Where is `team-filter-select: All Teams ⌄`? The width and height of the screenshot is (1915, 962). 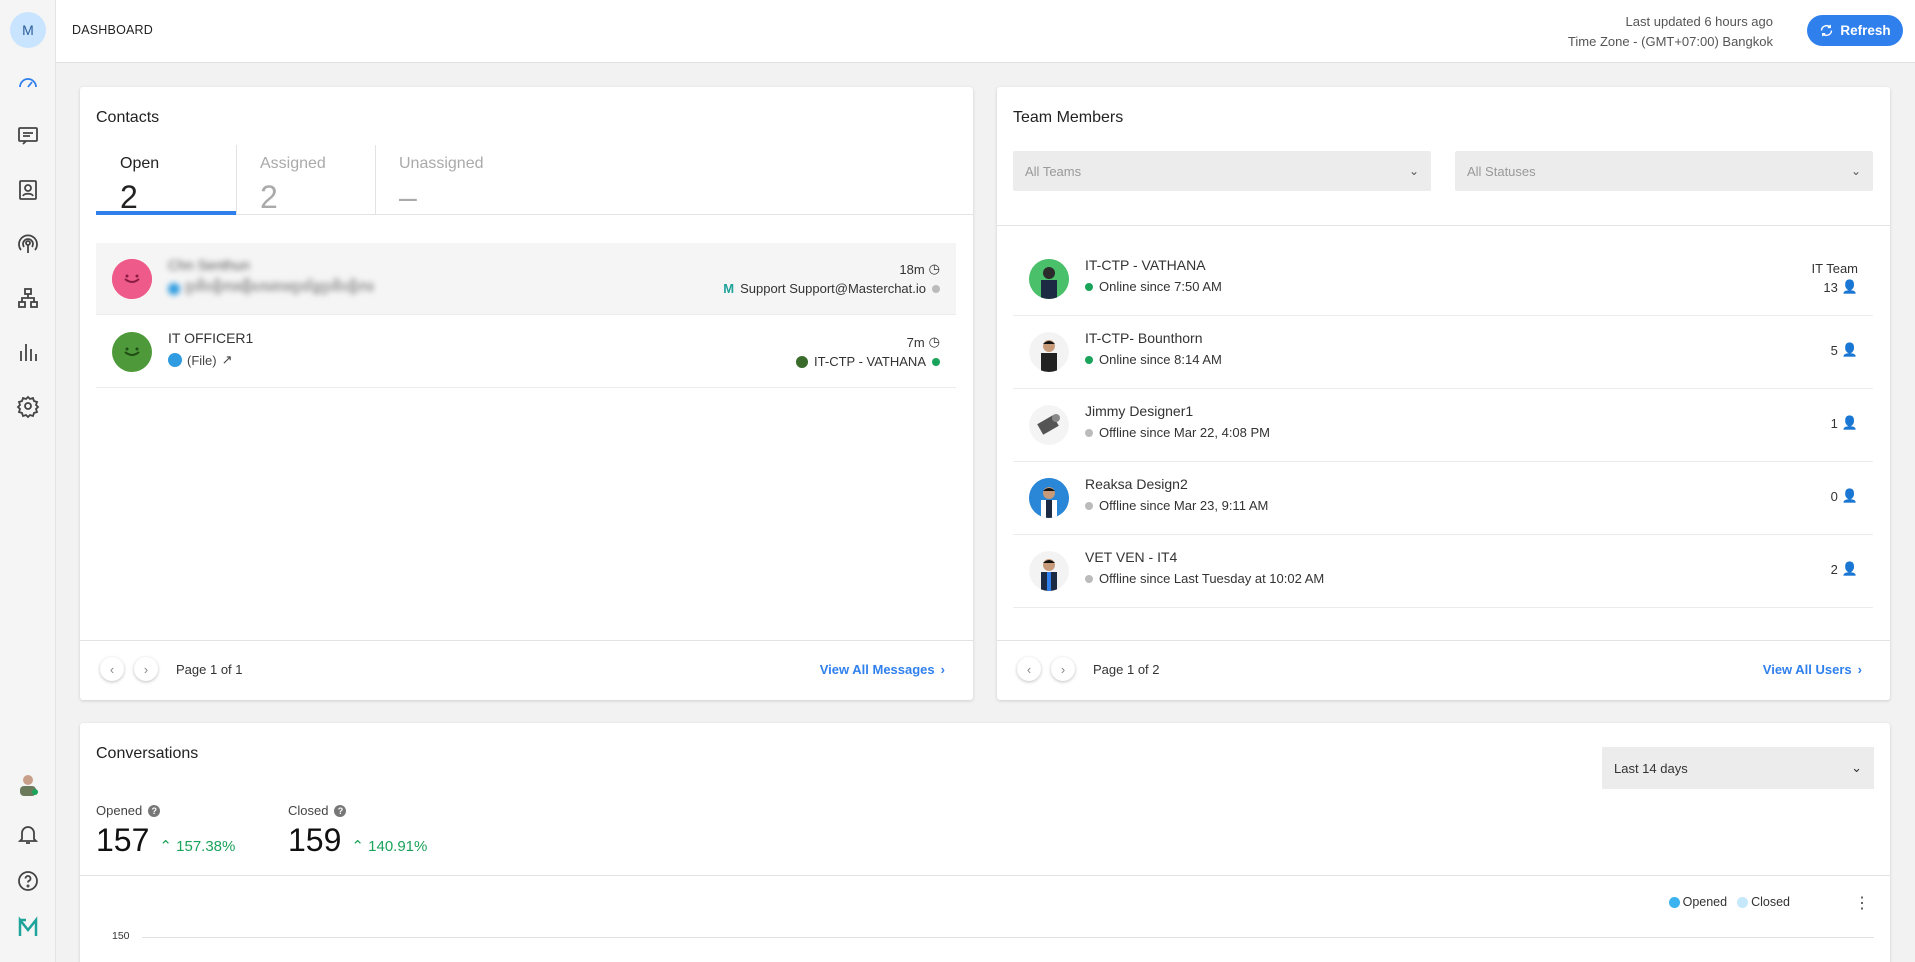
team-filter-select: All Teams ⌄ is located at coordinates (1222, 171).